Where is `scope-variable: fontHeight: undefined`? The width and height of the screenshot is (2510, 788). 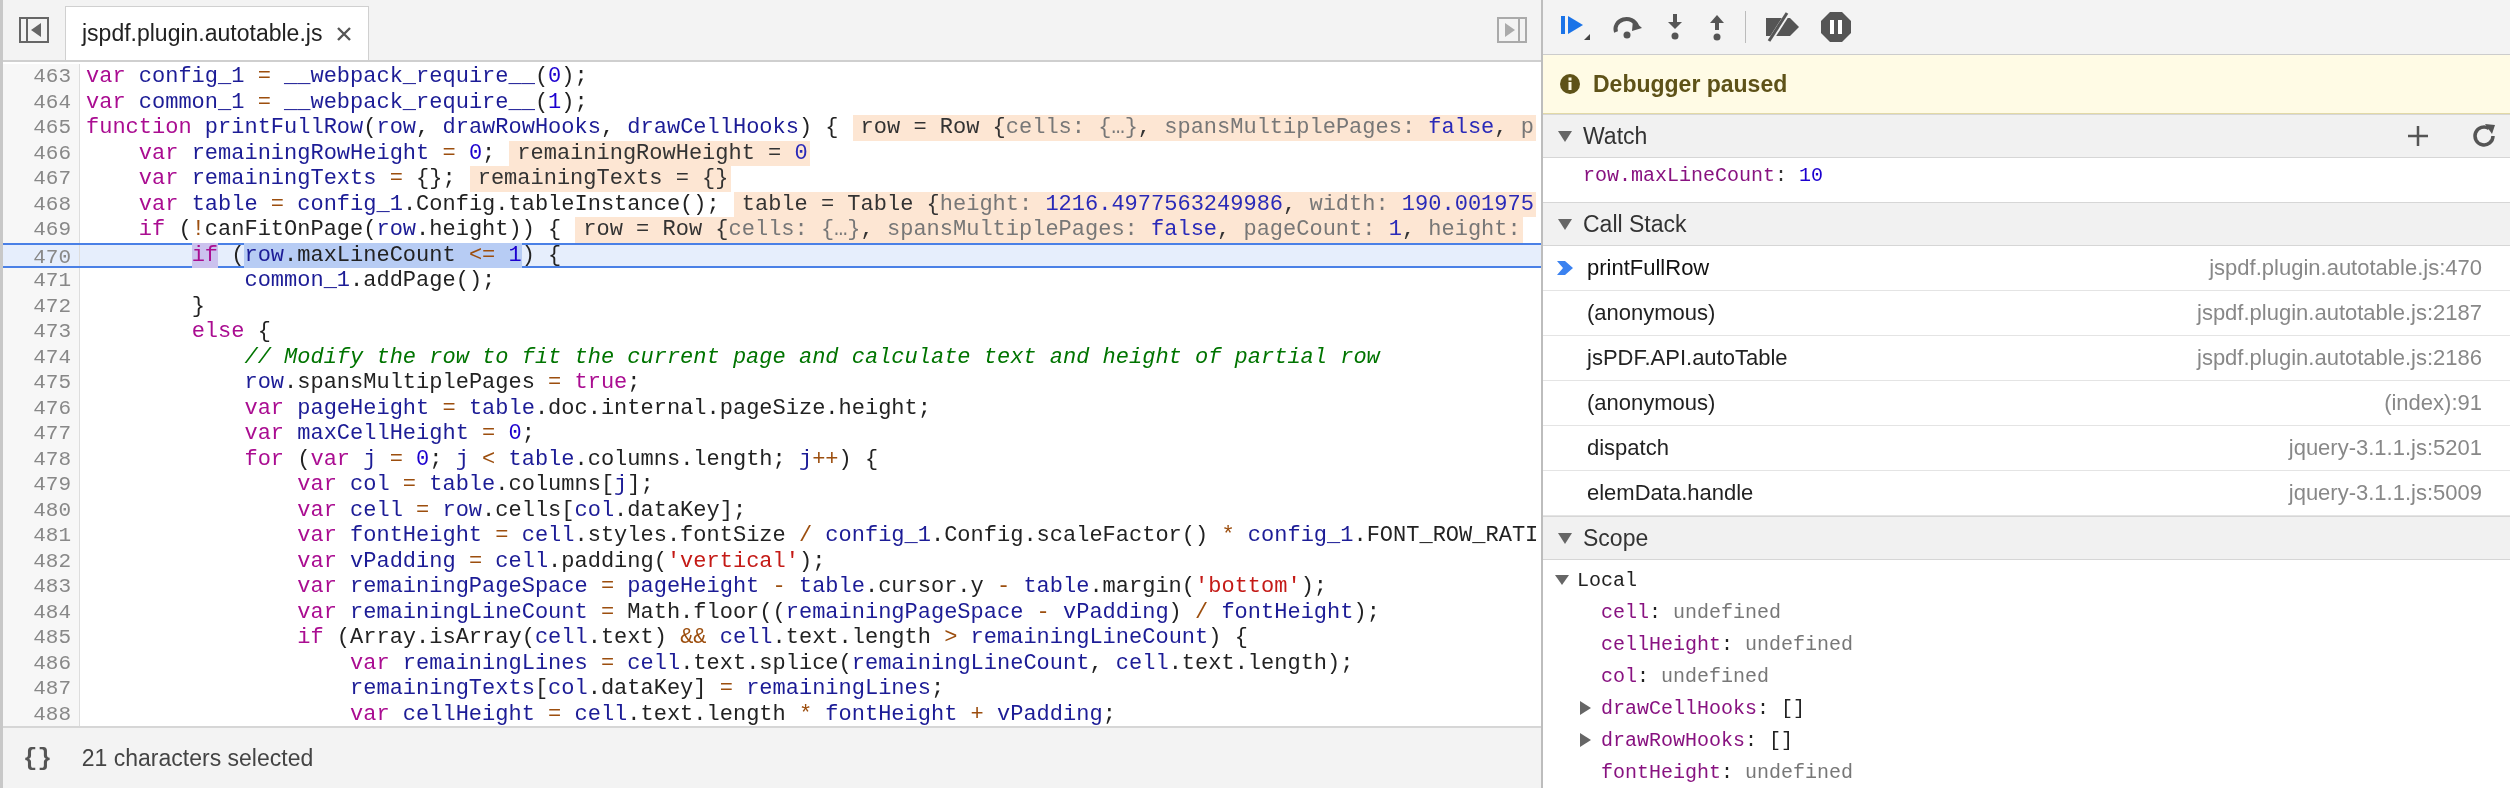 scope-variable: fontHeight: undefined is located at coordinates (1727, 772).